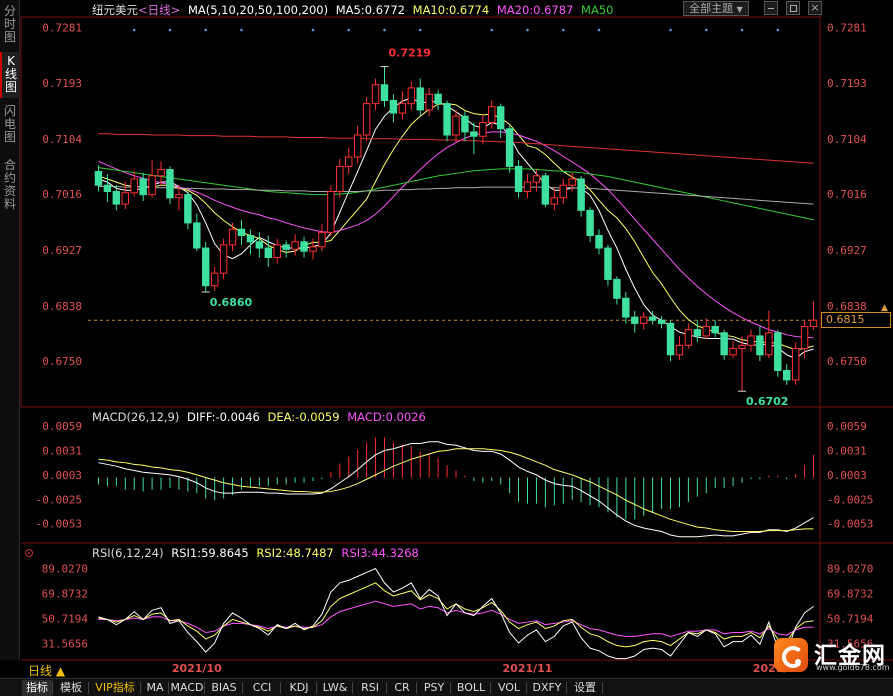 The width and height of the screenshot is (893, 696). I want to click on rsi-tick-right: 50.7194, so click(850, 619).